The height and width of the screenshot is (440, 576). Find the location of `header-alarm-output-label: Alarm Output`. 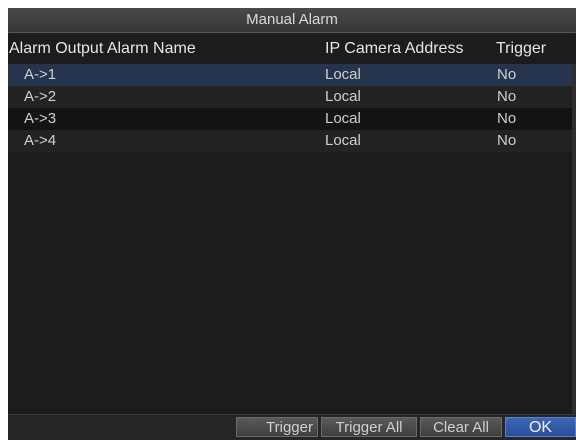

header-alarm-output-label: Alarm Output is located at coordinates (56, 48).